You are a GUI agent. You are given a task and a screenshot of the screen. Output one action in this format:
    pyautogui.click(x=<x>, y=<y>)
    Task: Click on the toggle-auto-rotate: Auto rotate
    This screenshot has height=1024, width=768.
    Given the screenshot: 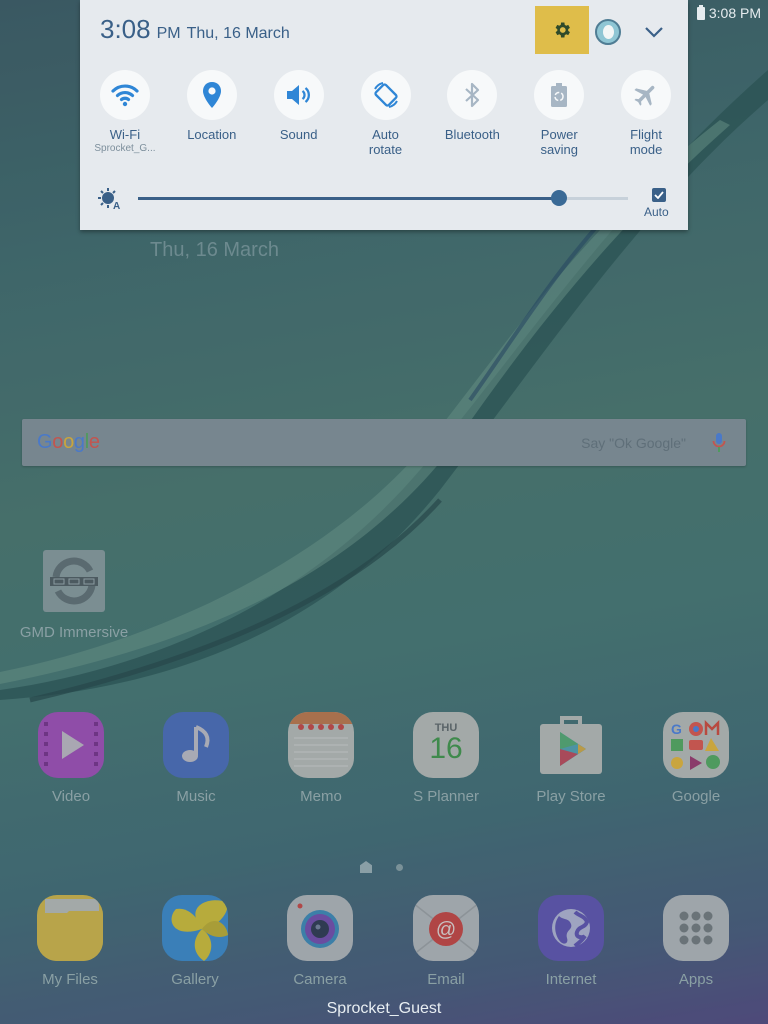 What is the action you would take?
    pyautogui.click(x=386, y=113)
    